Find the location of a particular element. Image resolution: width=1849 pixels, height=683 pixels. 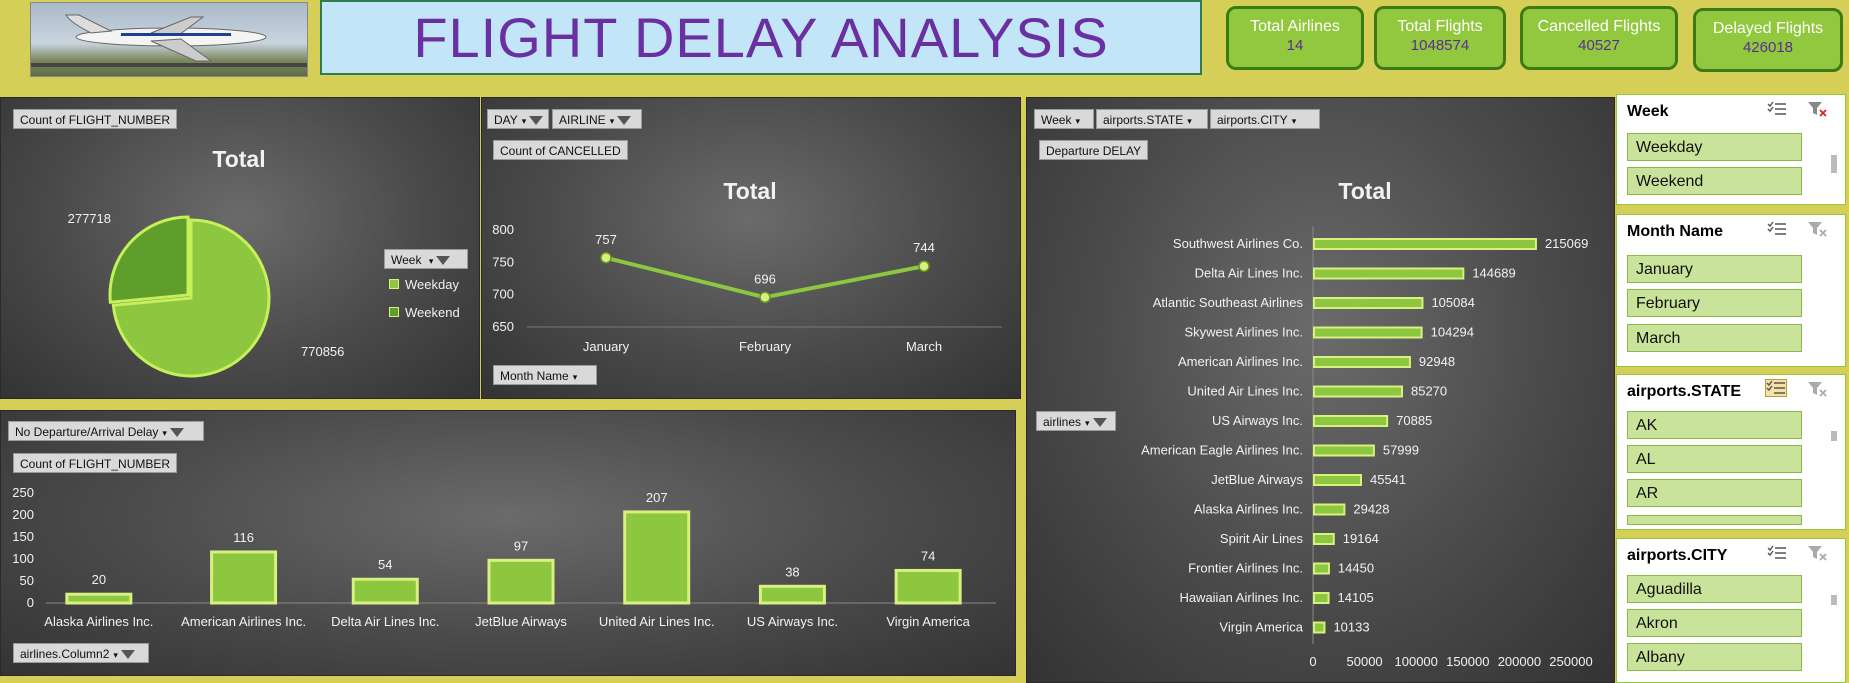

slicer-item-january: January is located at coordinates (1714, 269).